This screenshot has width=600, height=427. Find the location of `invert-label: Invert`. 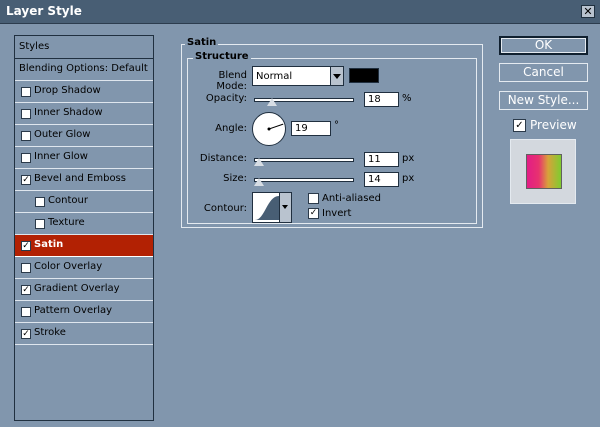

invert-label: Invert is located at coordinates (337, 213).